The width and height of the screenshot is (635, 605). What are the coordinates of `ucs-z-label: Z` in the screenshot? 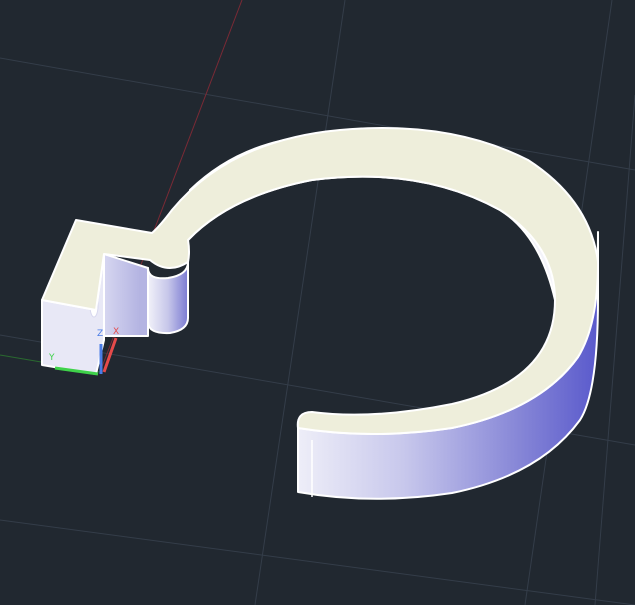 It's located at (100, 334).